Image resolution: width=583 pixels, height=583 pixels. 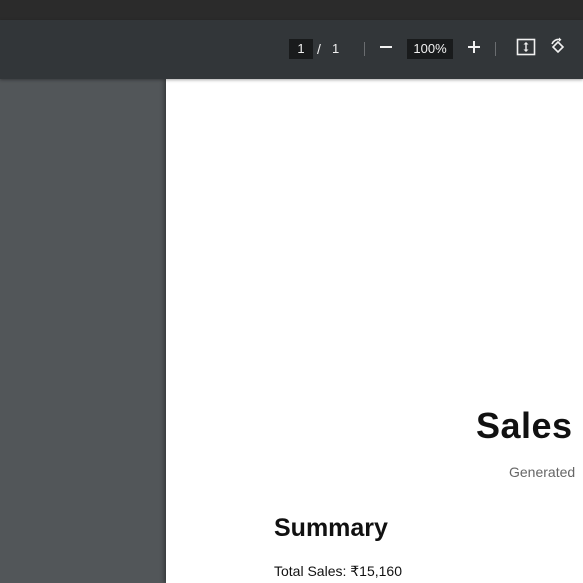 I want to click on page-total: 1, so click(x=336, y=48).